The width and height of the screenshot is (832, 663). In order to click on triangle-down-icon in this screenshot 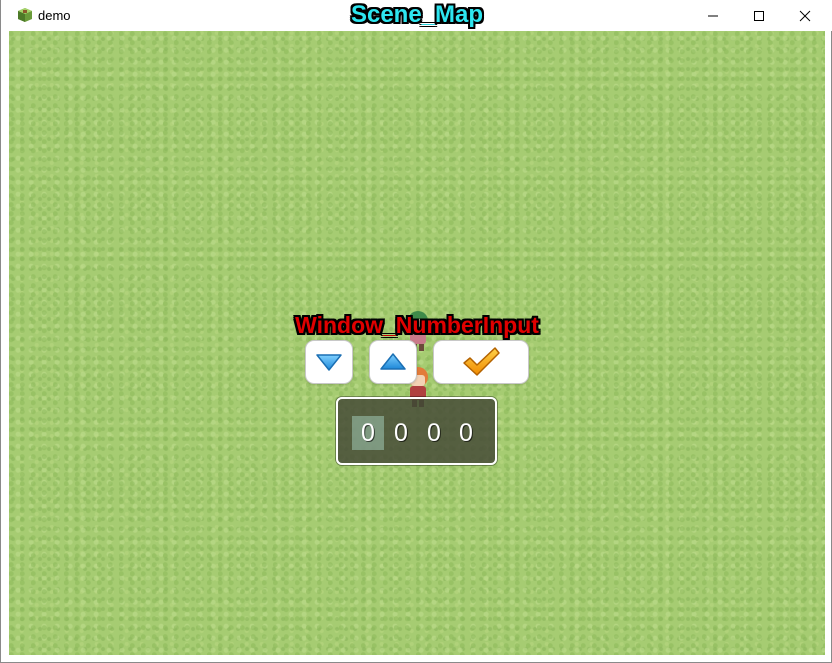, I will do `click(329, 362)`.